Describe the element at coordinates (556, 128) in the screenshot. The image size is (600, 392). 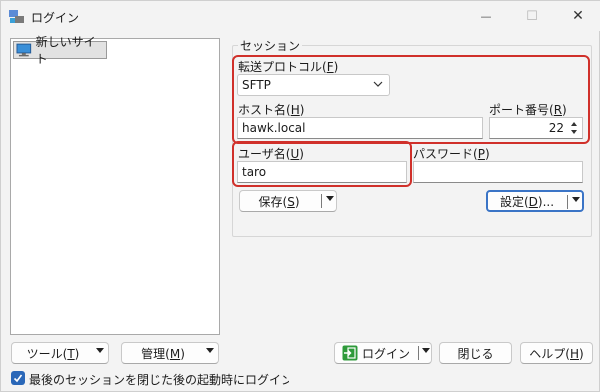
I see `port-value: 22` at that location.